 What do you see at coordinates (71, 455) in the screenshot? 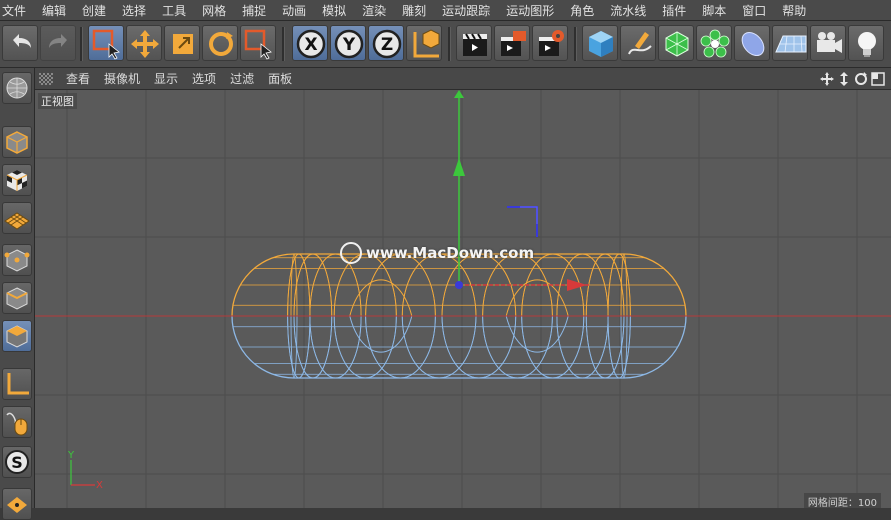
I see `mini-y-label: Y` at bounding box center [71, 455].